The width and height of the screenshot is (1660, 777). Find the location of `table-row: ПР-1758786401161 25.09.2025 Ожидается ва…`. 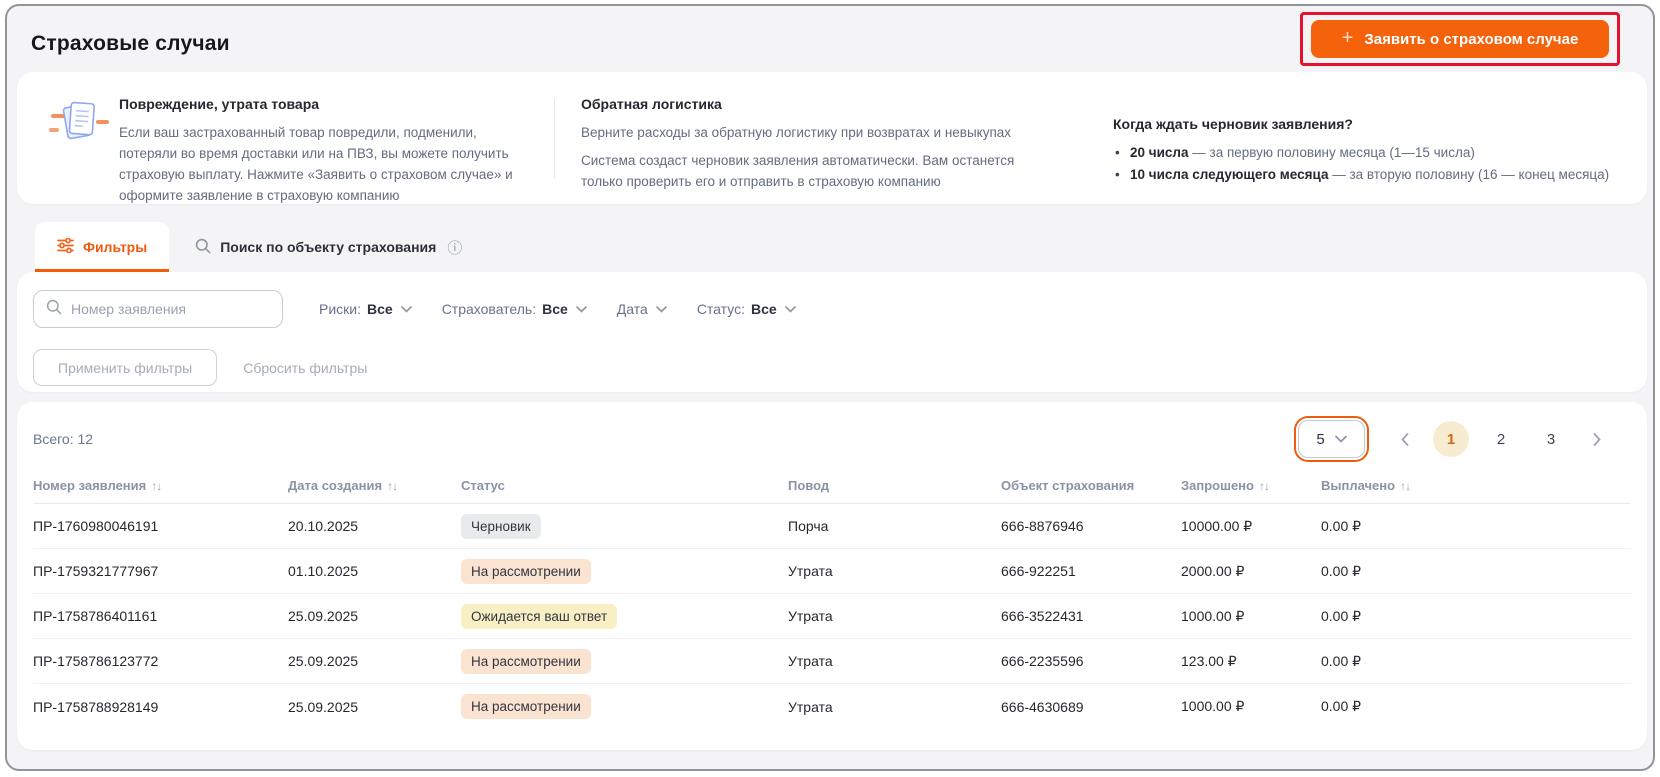

table-row: ПР-1758786401161 25.09.2025 Ожидается ва… is located at coordinates (832, 616).